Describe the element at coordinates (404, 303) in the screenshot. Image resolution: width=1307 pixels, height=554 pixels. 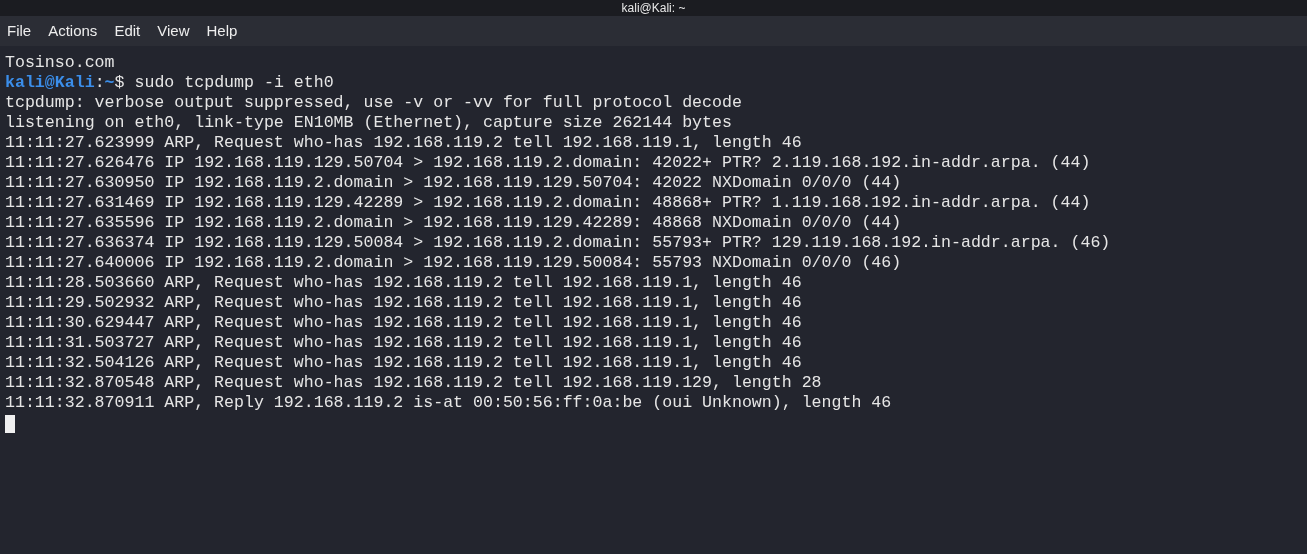
I see `output-line: 11:11:29.502932 ARP, Request who-has 192.168.119.2 tell 192.168.119.1, length 46` at that location.